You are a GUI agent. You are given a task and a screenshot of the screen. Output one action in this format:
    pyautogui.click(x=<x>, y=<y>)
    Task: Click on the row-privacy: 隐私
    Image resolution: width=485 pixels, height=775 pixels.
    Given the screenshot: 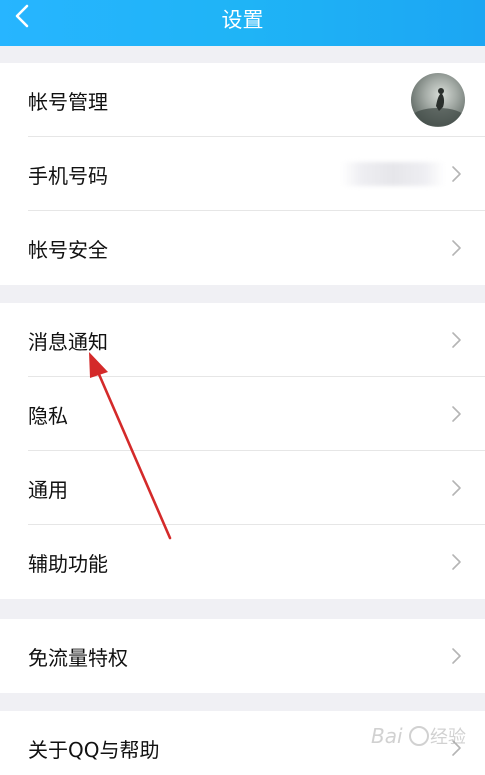 What is the action you would take?
    pyautogui.click(x=242, y=414)
    